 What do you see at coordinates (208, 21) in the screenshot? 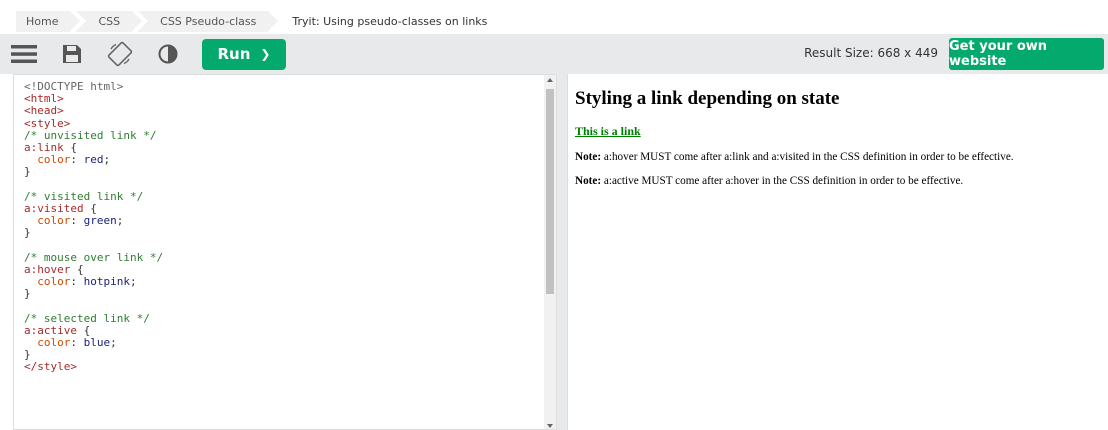
I see `breadcrumb-css-pseudo-class: CSS Pseudo-class` at bounding box center [208, 21].